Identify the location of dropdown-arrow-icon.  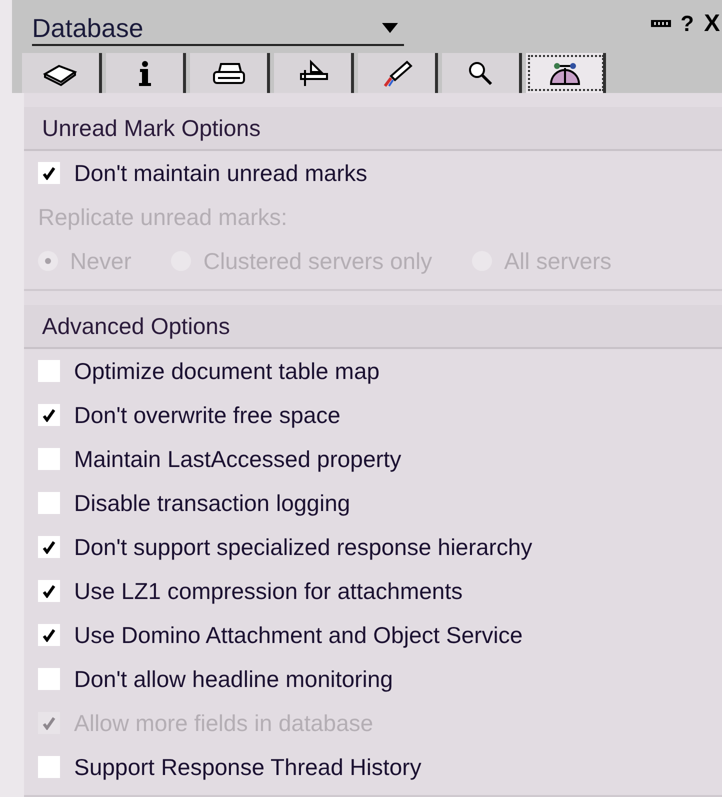
(390, 28).